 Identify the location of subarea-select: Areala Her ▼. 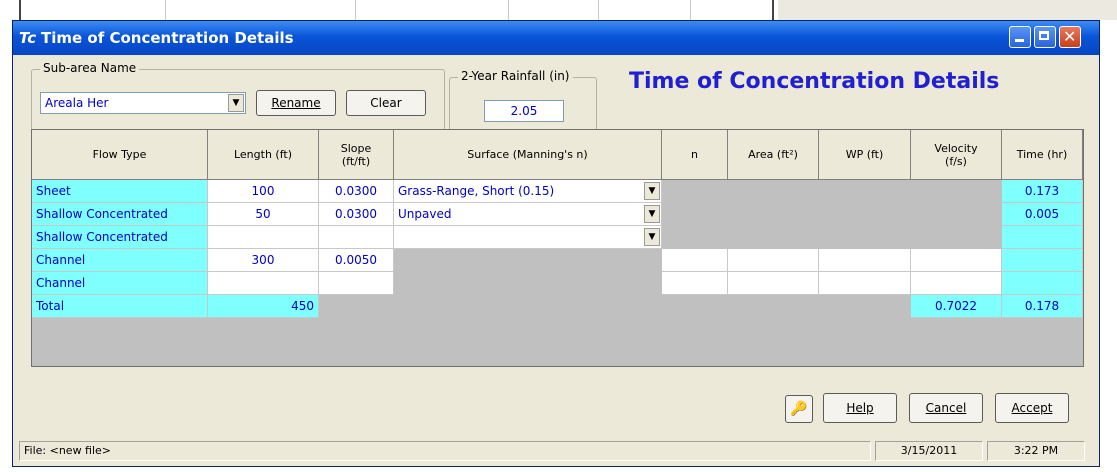
(143, 103).